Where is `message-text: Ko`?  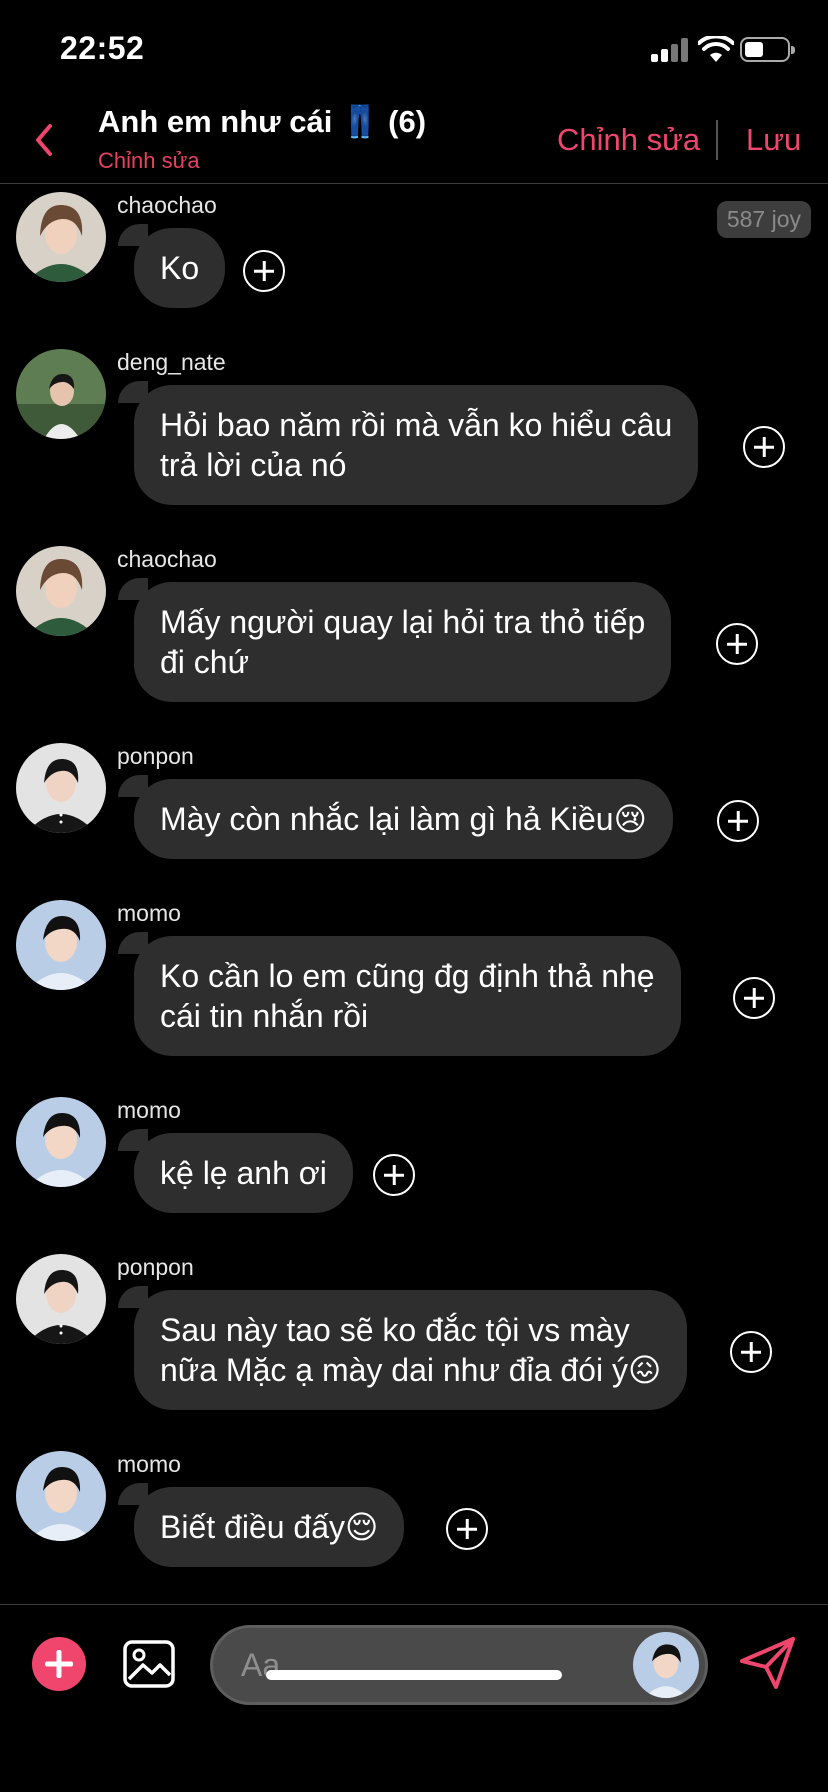
message-text: Ko is located at coordinates (180, 268).